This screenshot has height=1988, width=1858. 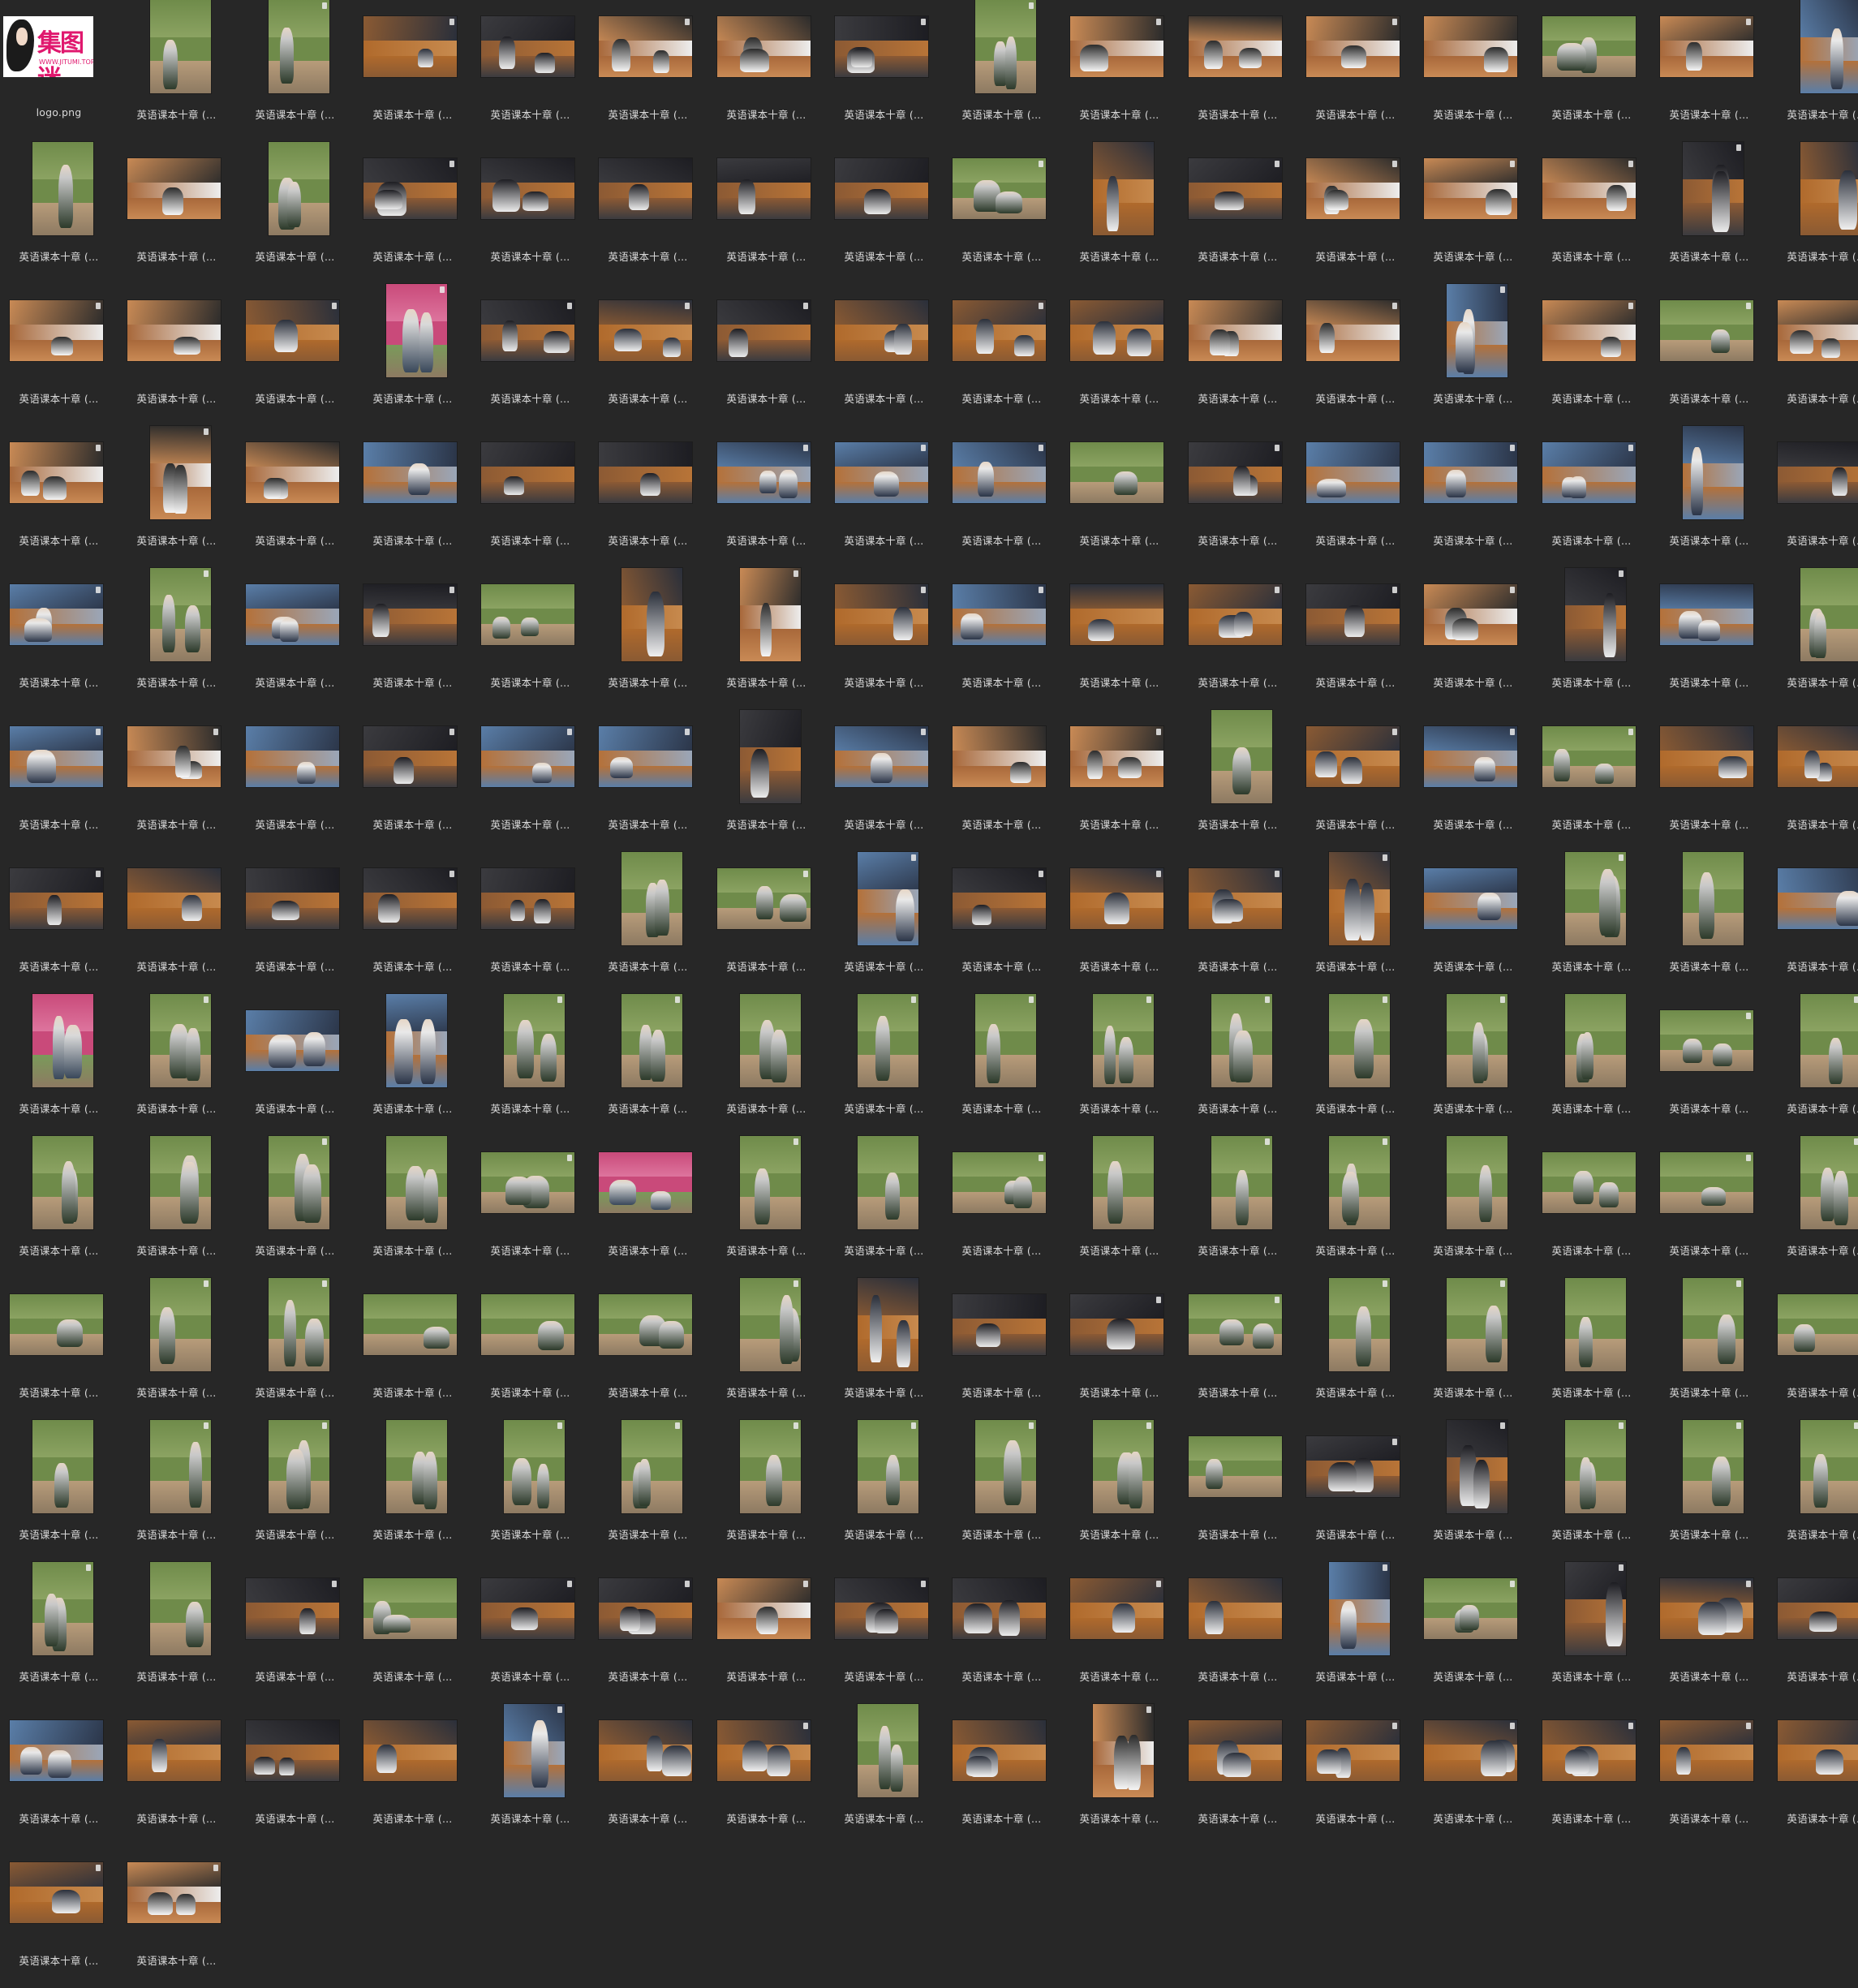 What do you see at coordinates (59, 48) in the screenshot?
I see `logo-thumbnail: 集图迷 WWW.JITUMI.TOP` at bounding box center [59, 48].